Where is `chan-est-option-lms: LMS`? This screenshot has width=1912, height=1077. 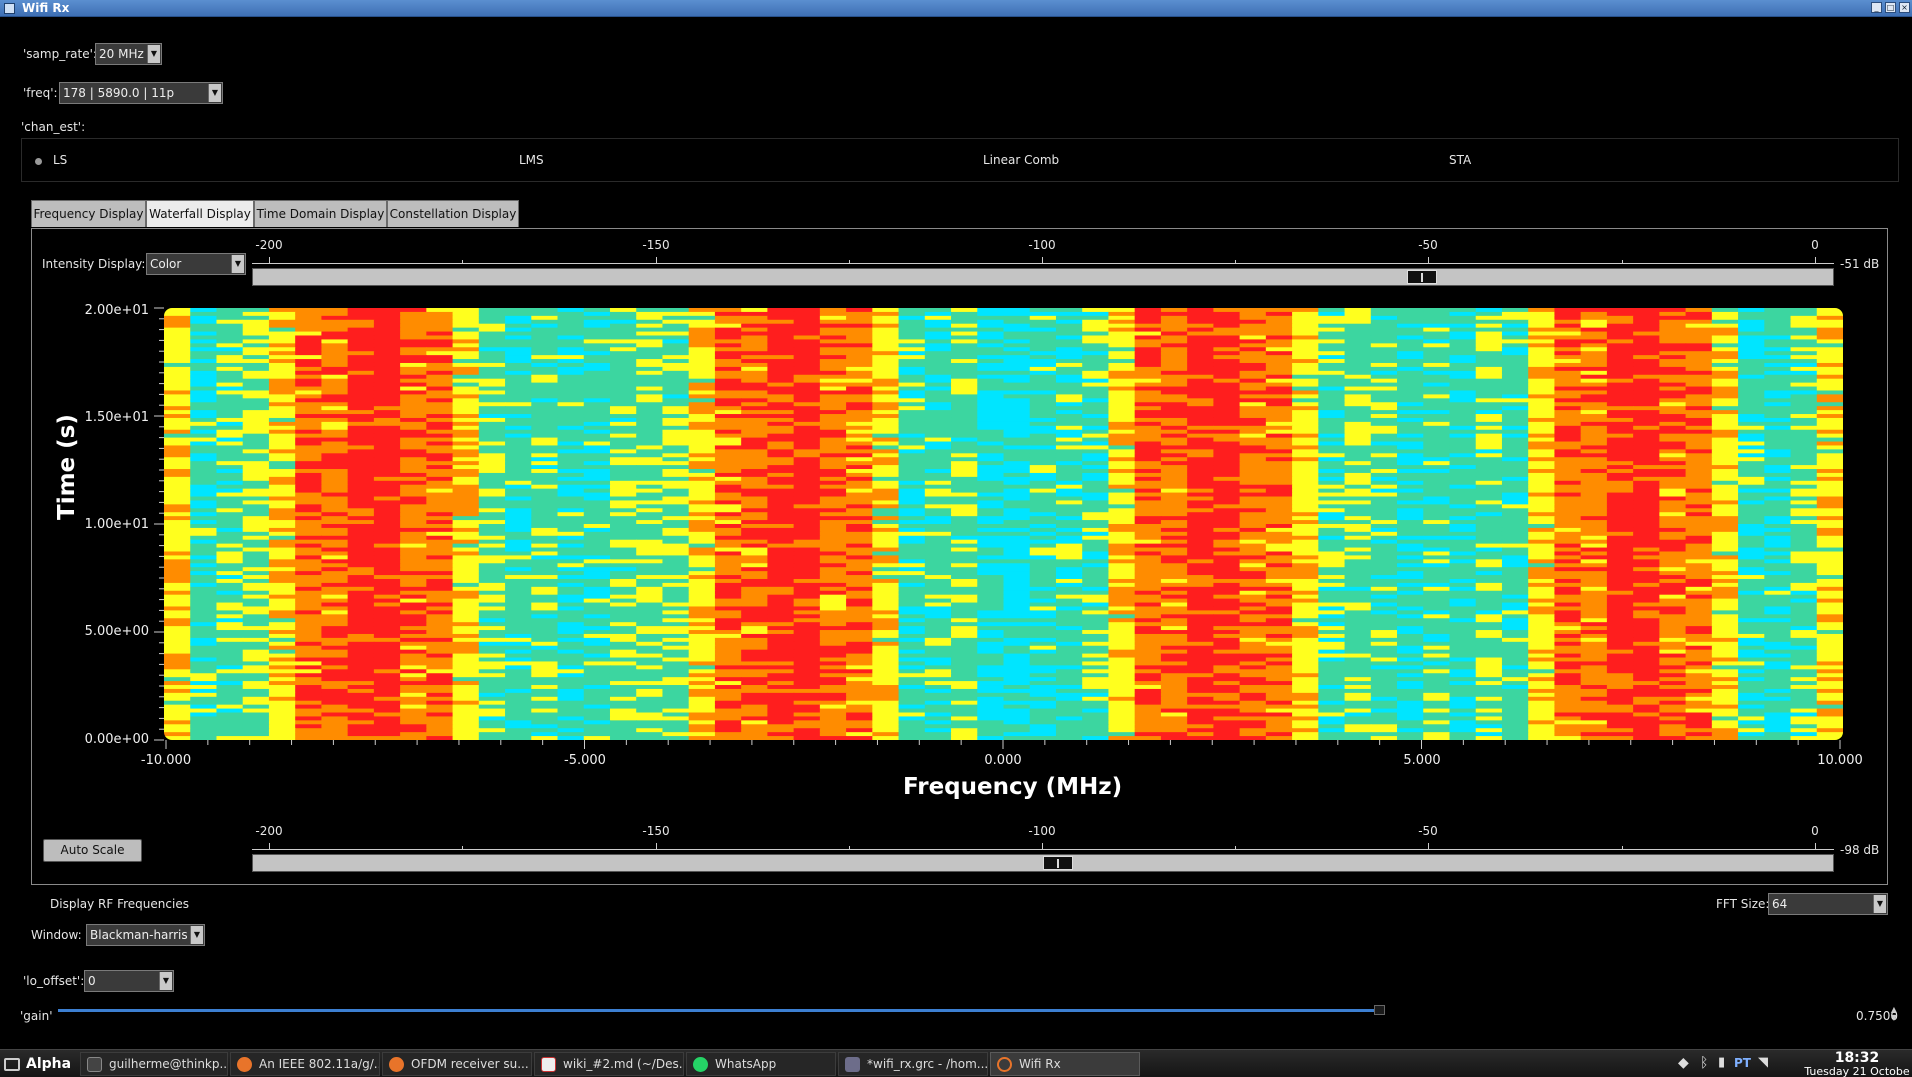 chan-est-option-lms: LMS is located at coordinates (531, 160).